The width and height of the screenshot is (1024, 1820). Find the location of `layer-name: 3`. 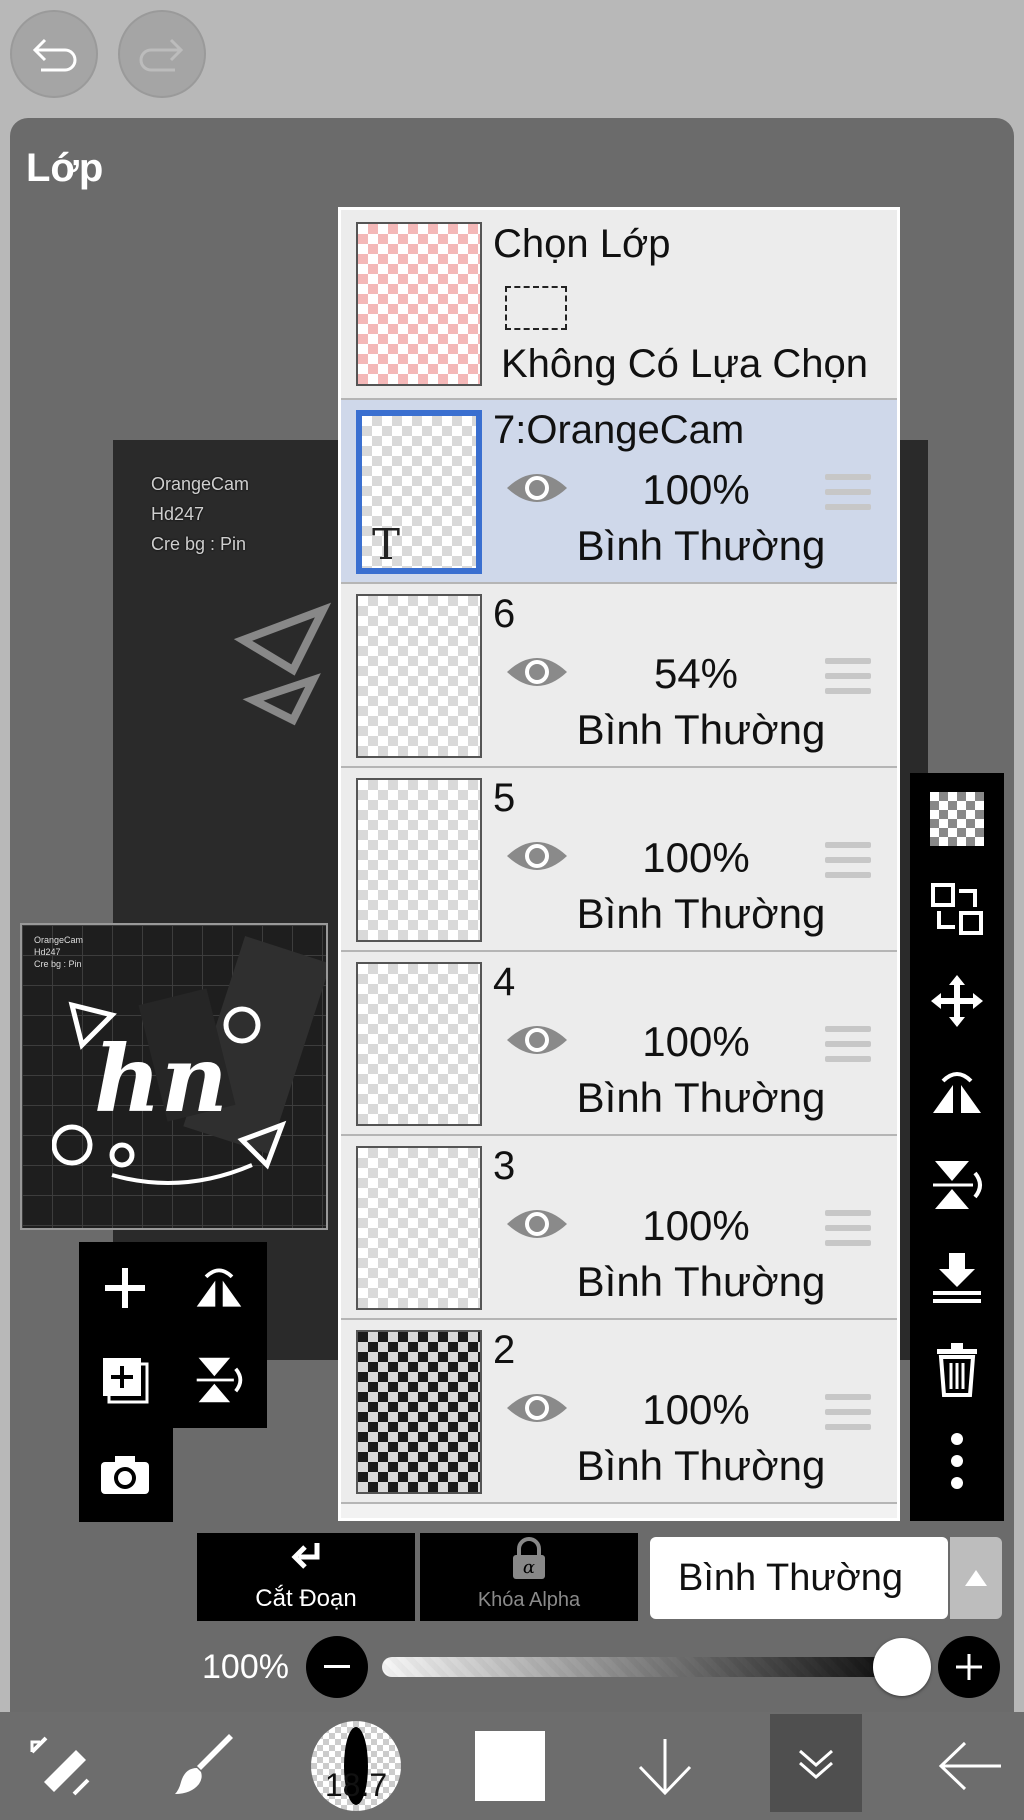

layer-name: 3 is located at coordinates (504, 1166).